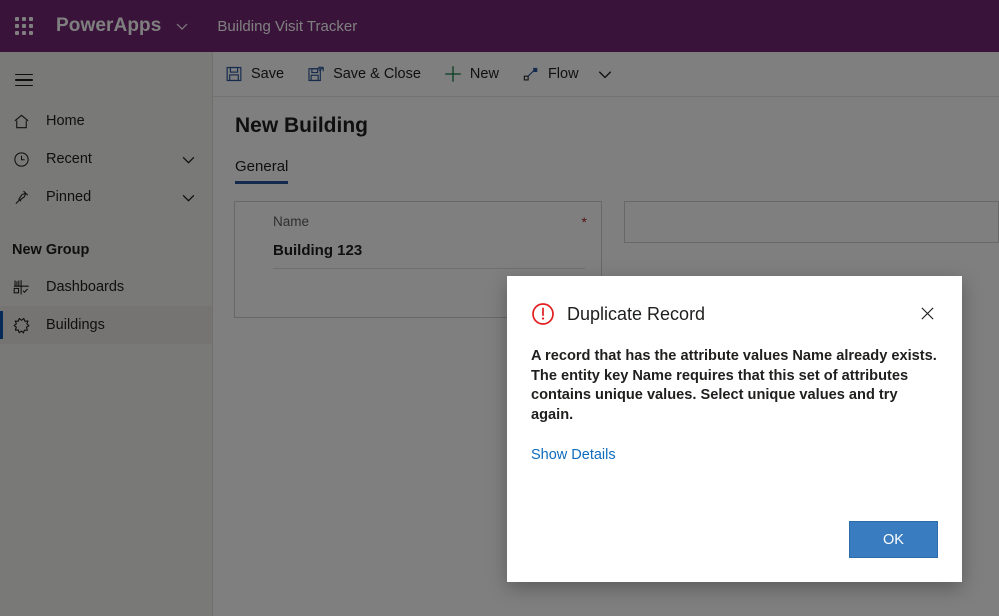 The image size is (999, 616). I want to click on show-details-link: Show Details, so click(573, 455).